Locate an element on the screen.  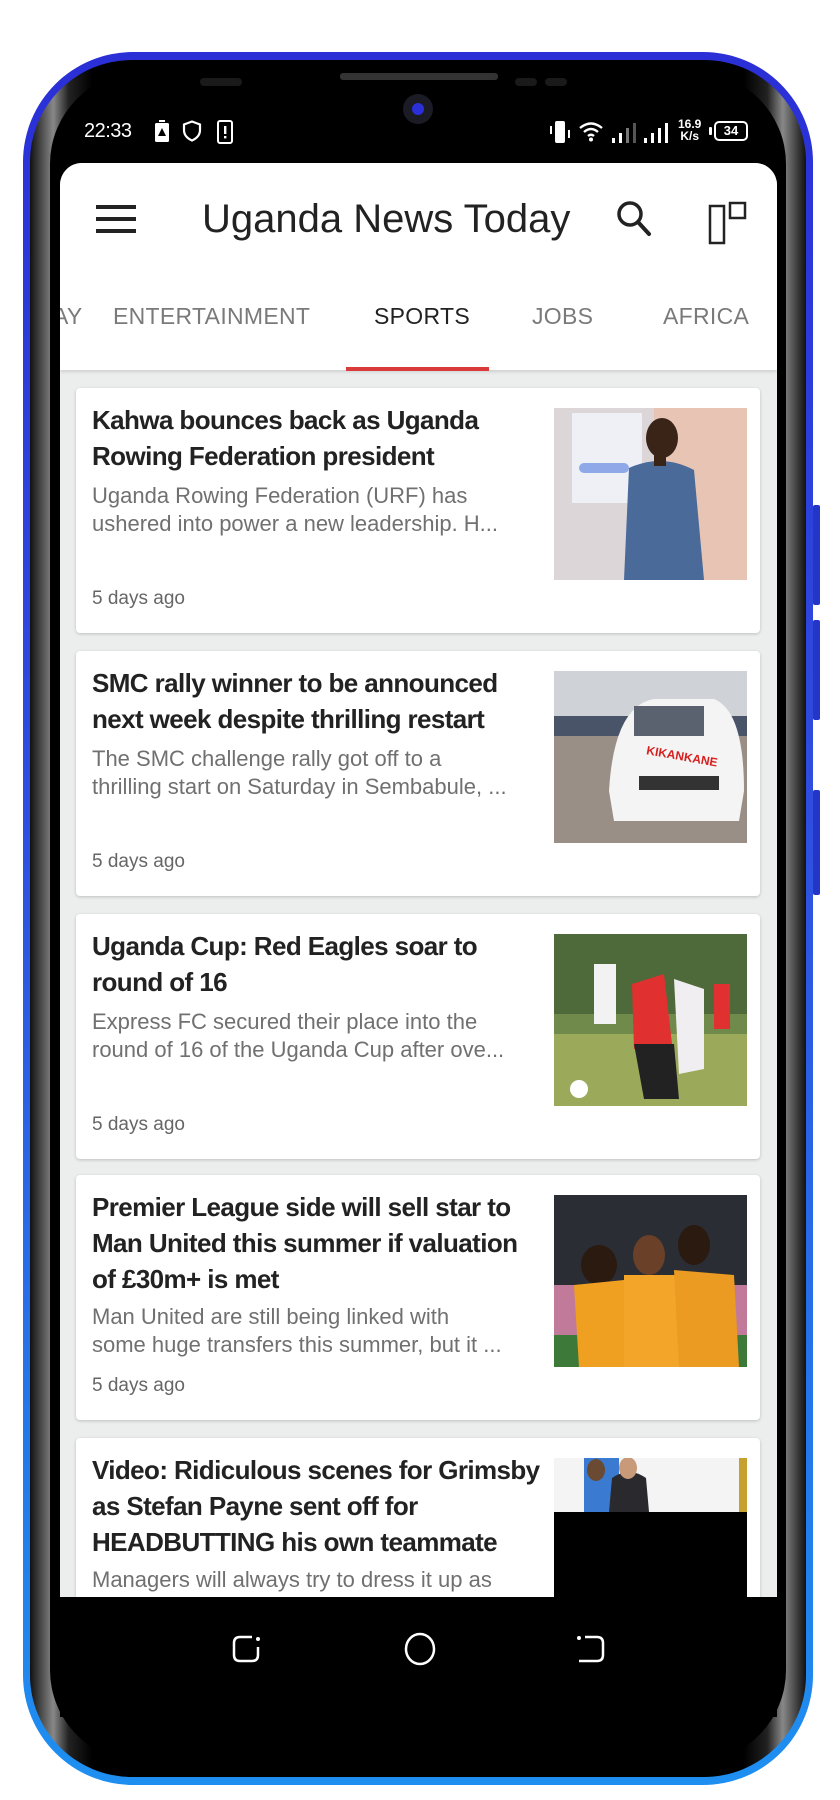
tab-sports: SPORTS is located at coordinates (422, 316).